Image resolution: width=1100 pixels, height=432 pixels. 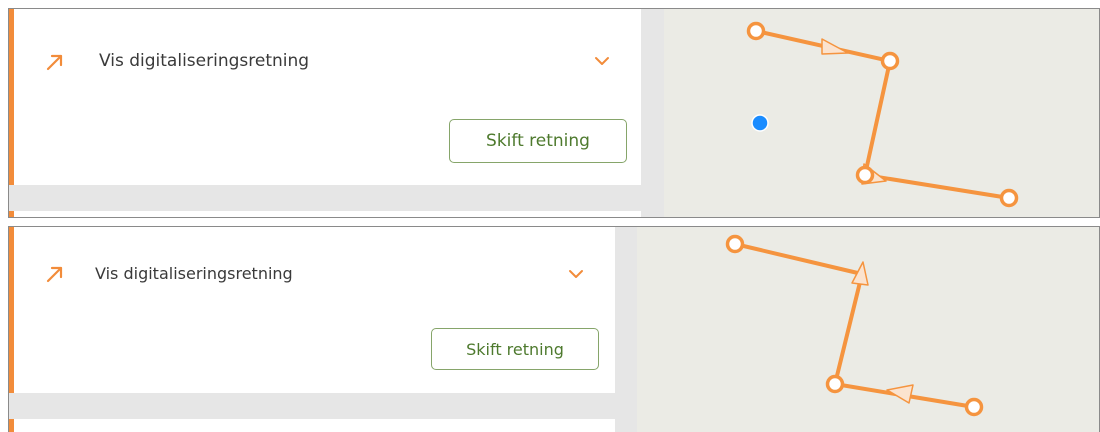 I want to click on location-dot, so click(x=760, y=123).